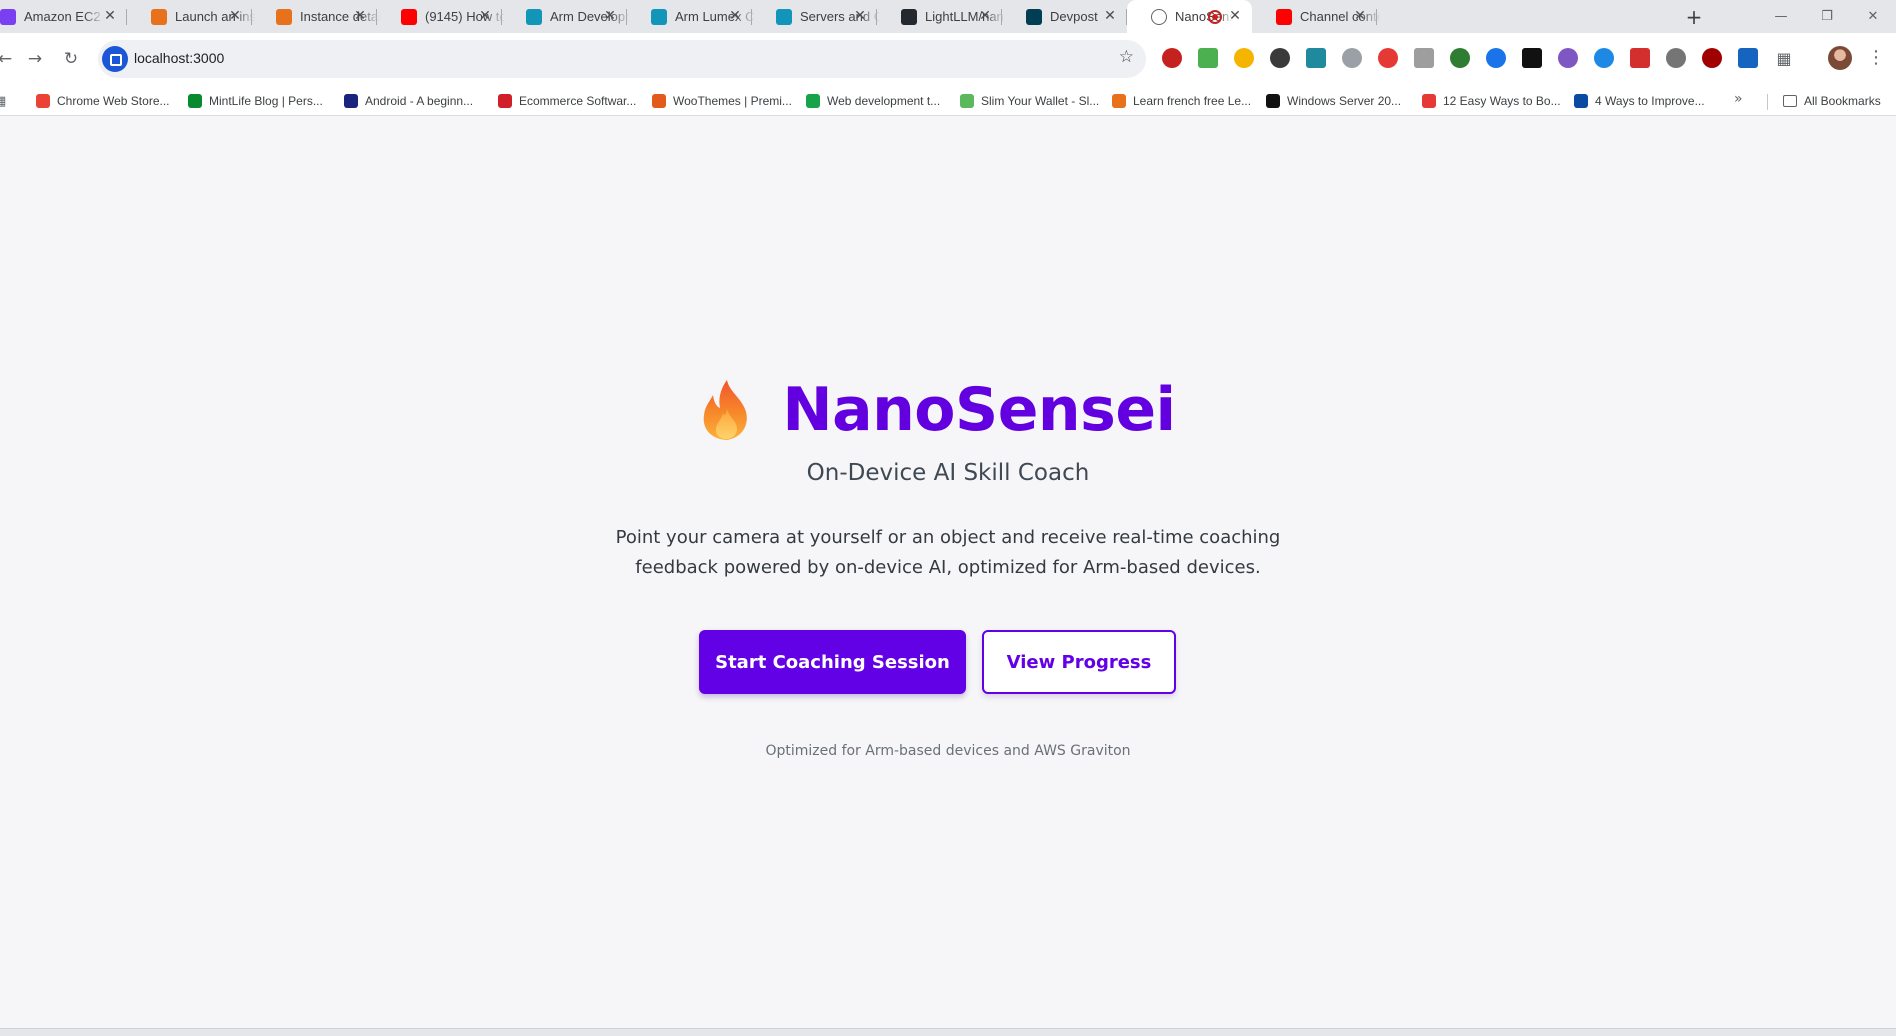 The image size is (1896, 1036). Describe the element at coordinates (1781, 16) in the screenshot. I see `minimize-button: —` at that location.